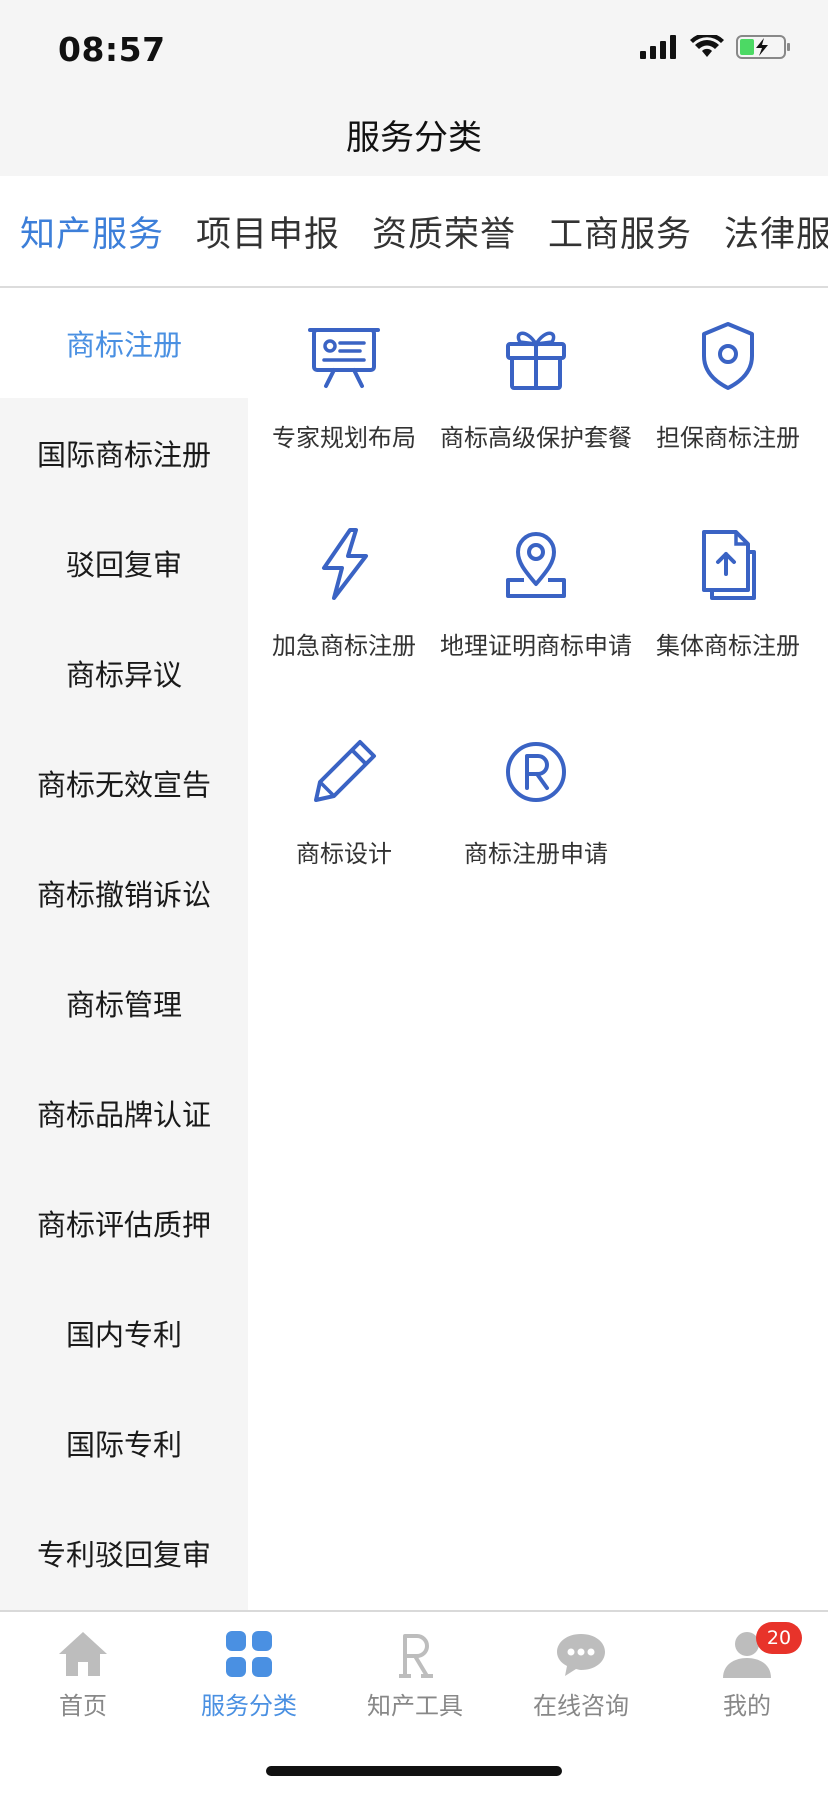  I want to click on home-indicator, so click(414, 1771).